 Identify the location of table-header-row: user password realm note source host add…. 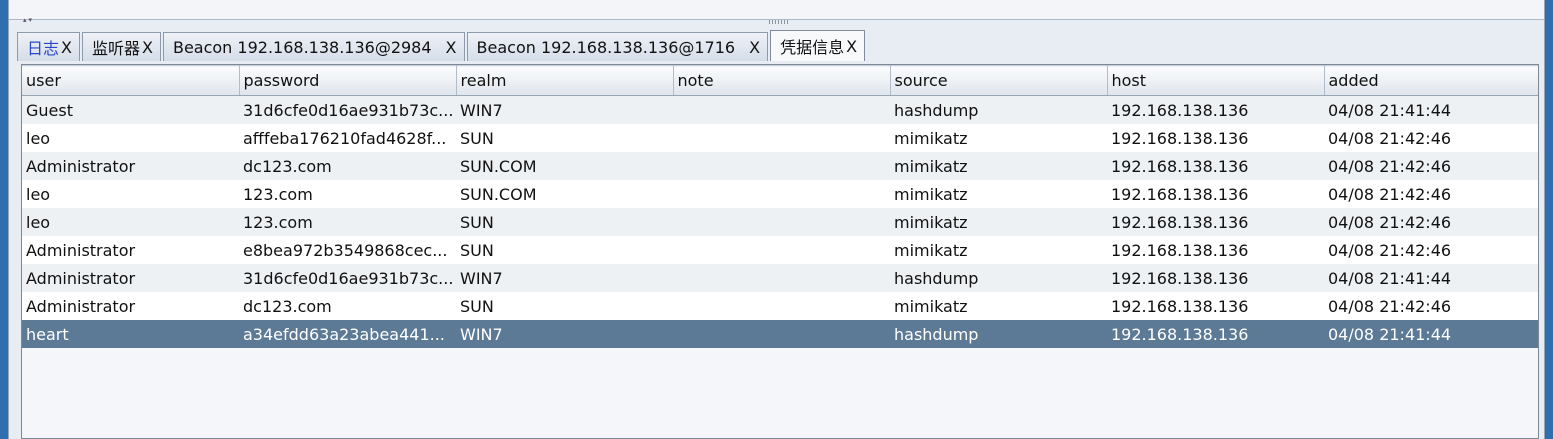
(780, 80).